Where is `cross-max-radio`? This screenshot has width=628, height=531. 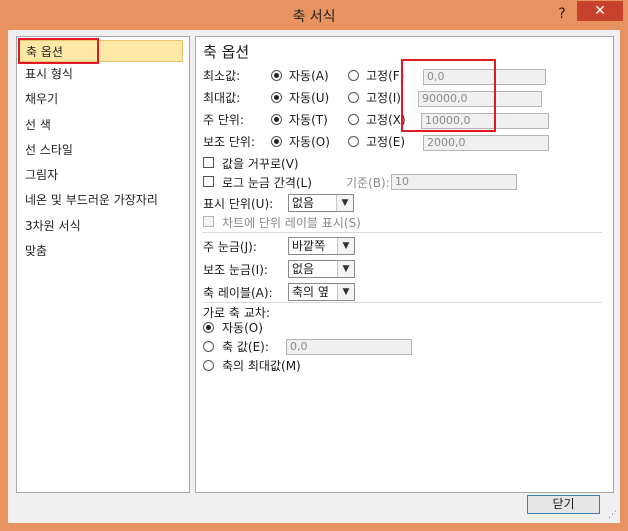 cross-max-radio is located at coordinates (208, 365).